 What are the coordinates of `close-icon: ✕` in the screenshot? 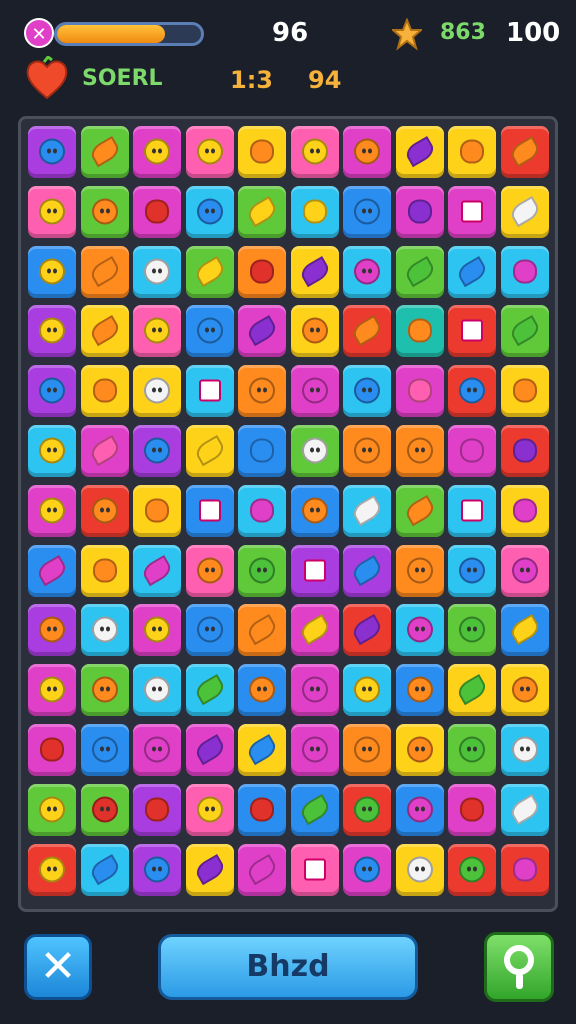 It's located at (39, 33).